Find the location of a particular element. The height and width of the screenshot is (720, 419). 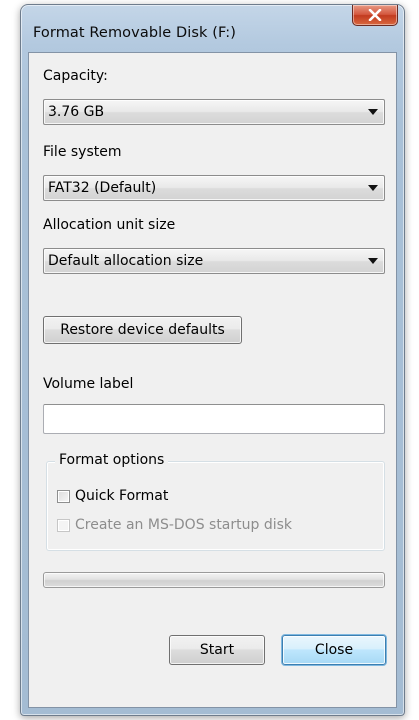

close-icon is located at coordinates (375, 15).